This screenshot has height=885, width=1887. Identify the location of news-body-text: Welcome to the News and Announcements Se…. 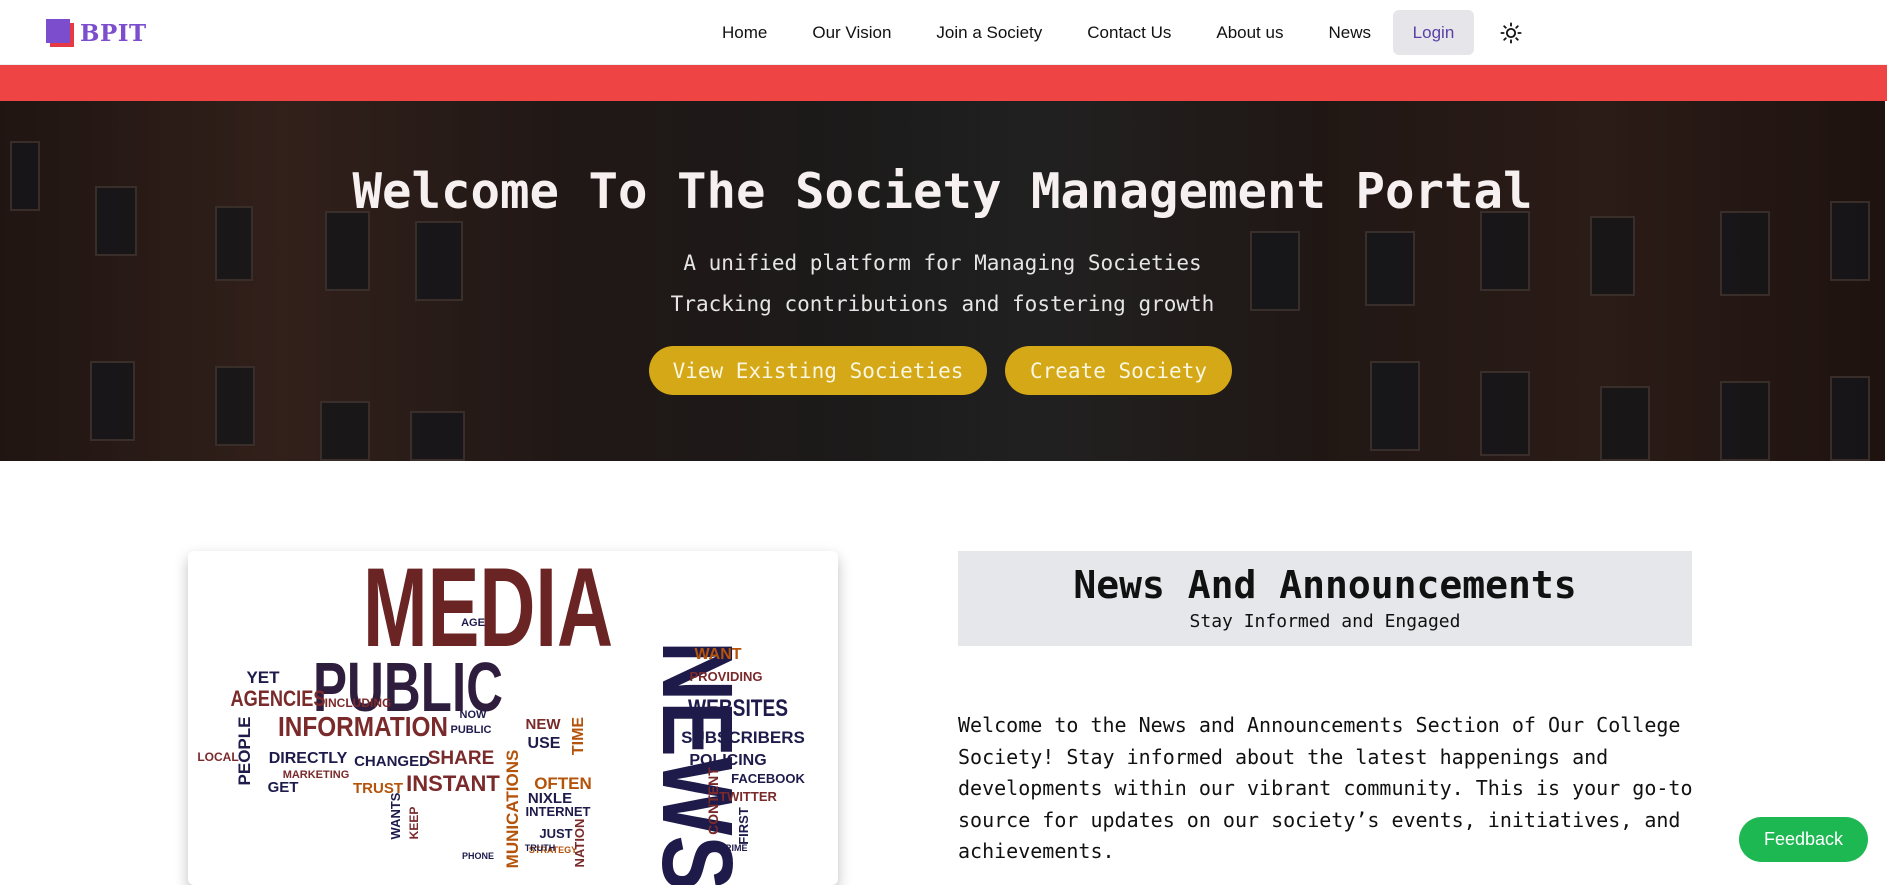
(1325, 788).